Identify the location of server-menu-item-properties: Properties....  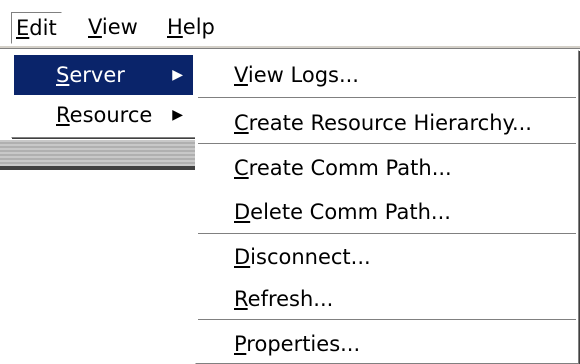
(385, 344).